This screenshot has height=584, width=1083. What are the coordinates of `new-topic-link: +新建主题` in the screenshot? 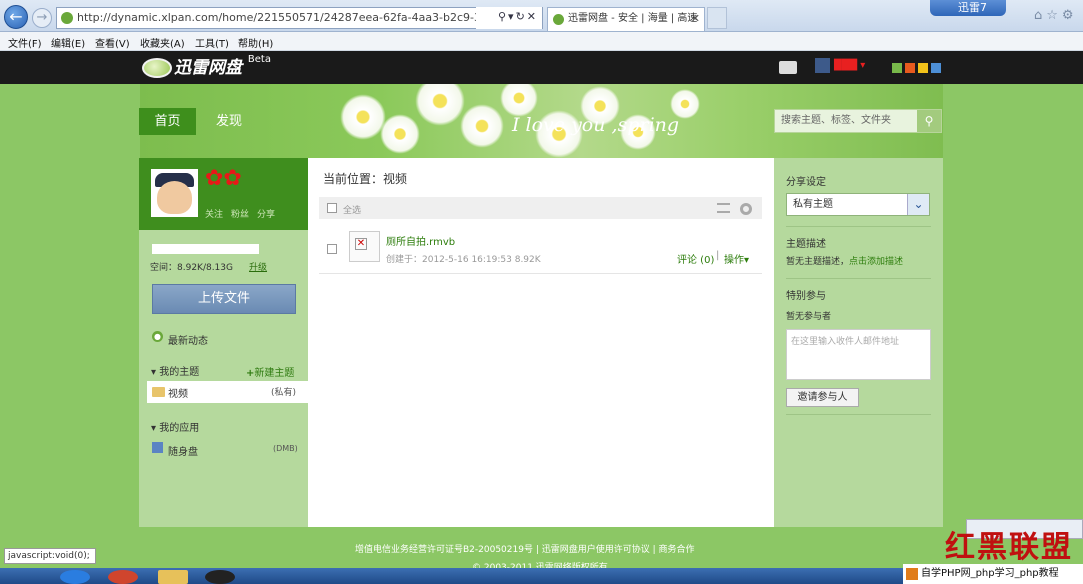 It's located at (270, 371).